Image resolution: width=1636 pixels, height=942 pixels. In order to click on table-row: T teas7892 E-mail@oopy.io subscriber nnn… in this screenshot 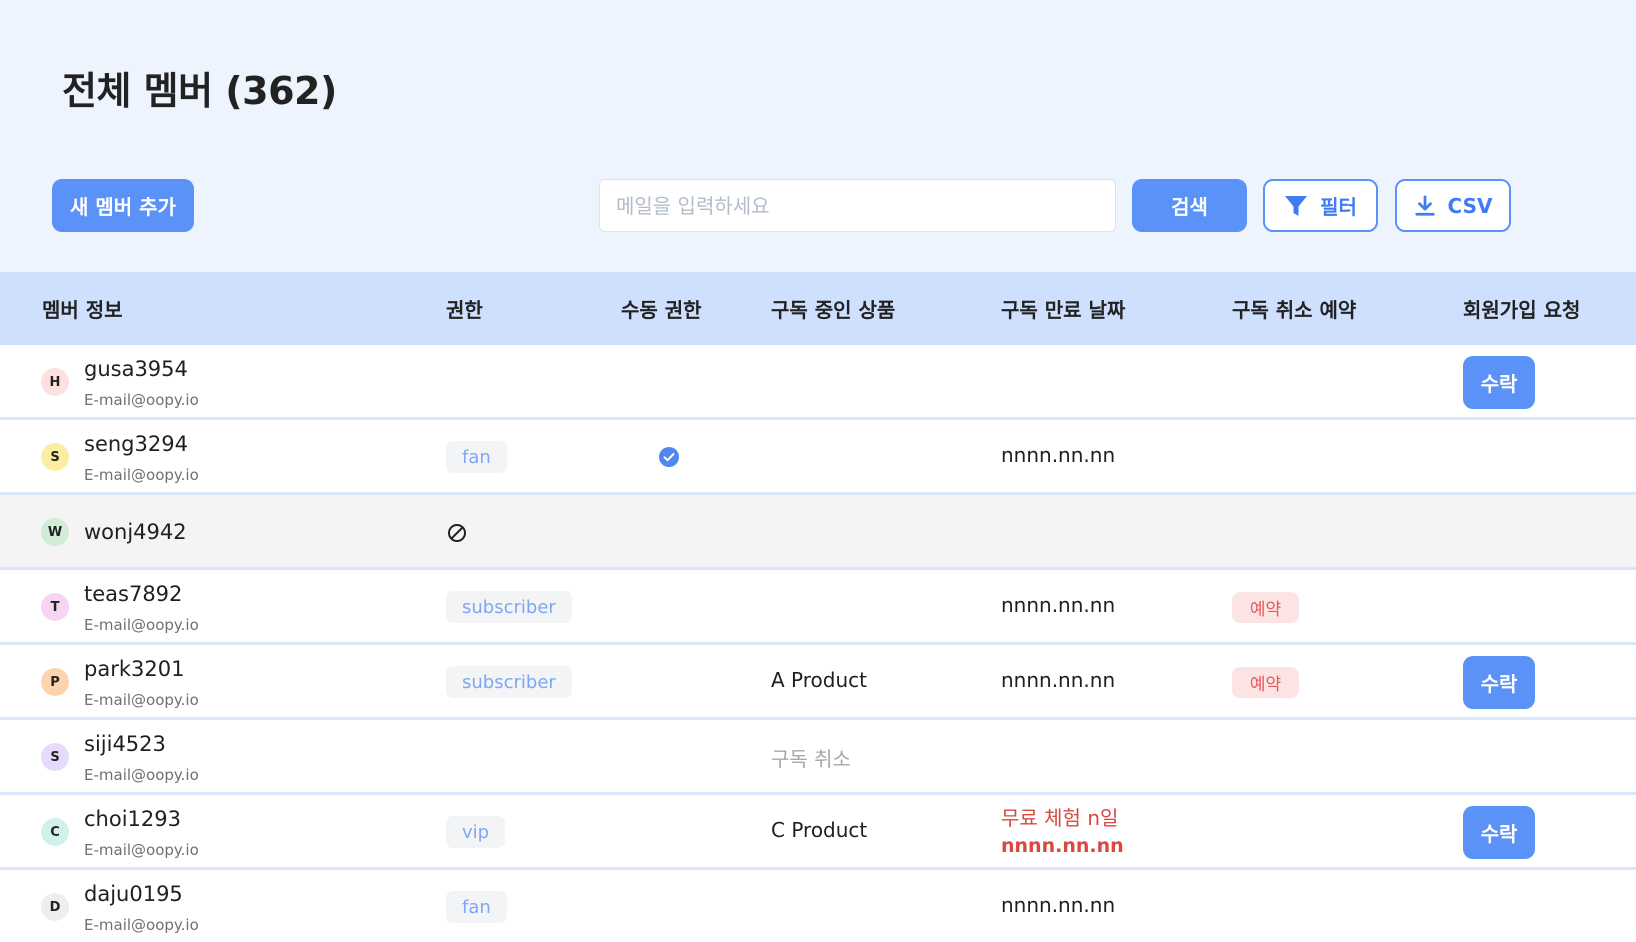, I will do `click(818, 607)`.